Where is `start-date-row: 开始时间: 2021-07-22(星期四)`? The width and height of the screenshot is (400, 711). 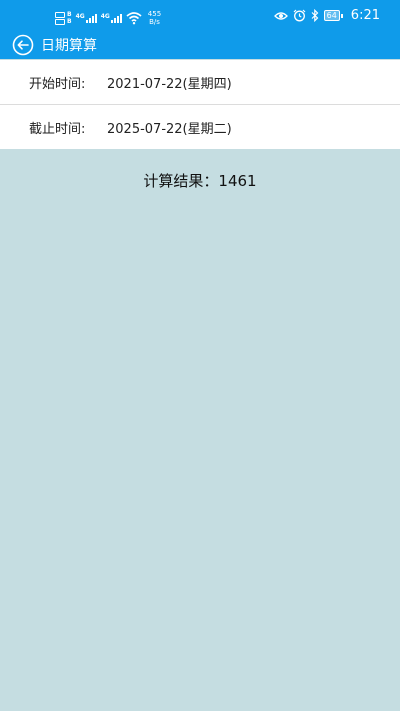
start-date-row: 开始时间: 2021-07-22(星期四) is located at coordinates (200, 82).